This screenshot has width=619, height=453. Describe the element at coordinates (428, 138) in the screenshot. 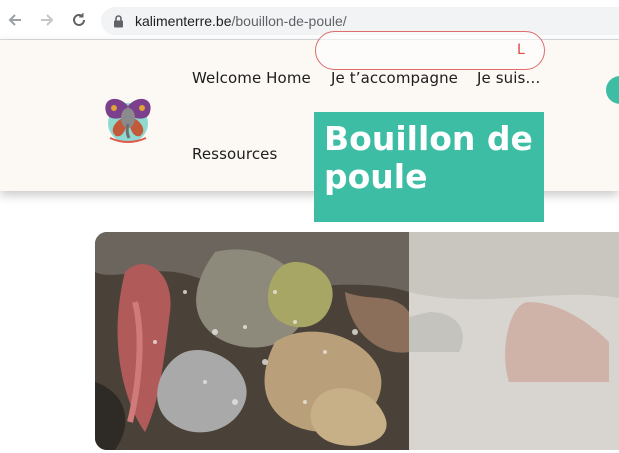

I see `article-title-line-1: Bouillon de` at that location.